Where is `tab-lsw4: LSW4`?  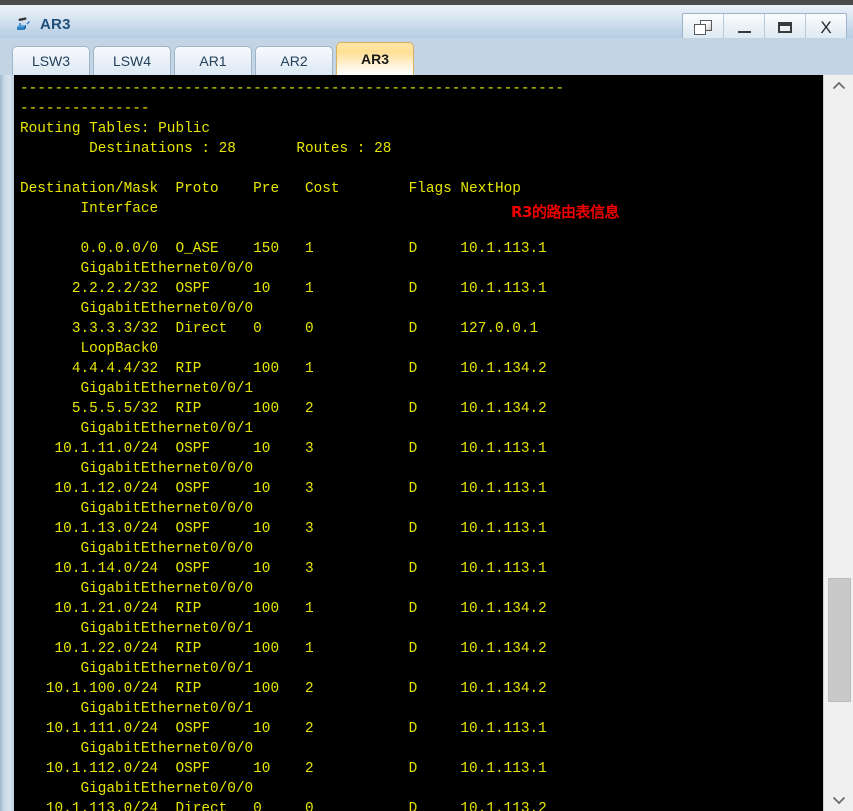 tab-lsw4: LSW4 is located at coordinates (132, 60).